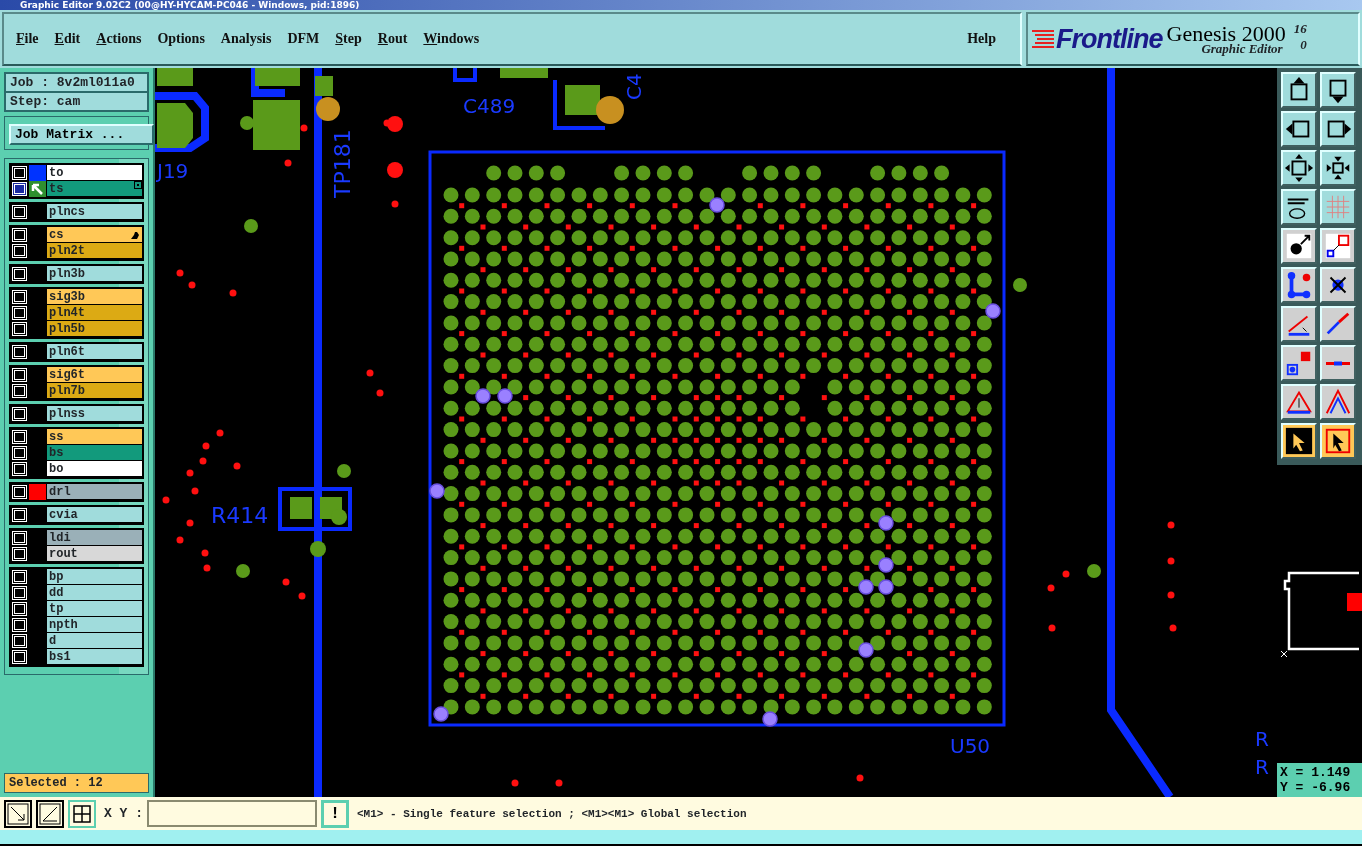 The height and width of the screenshot is (846, 1362). I want to click on alert-button: !, so click(335, 813).